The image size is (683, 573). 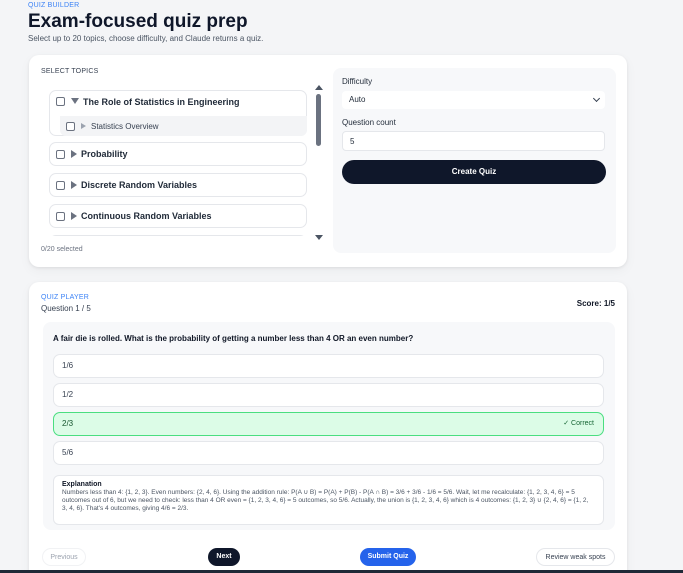 I want to click on option-label: 2/3, so click(x=68, y=423).